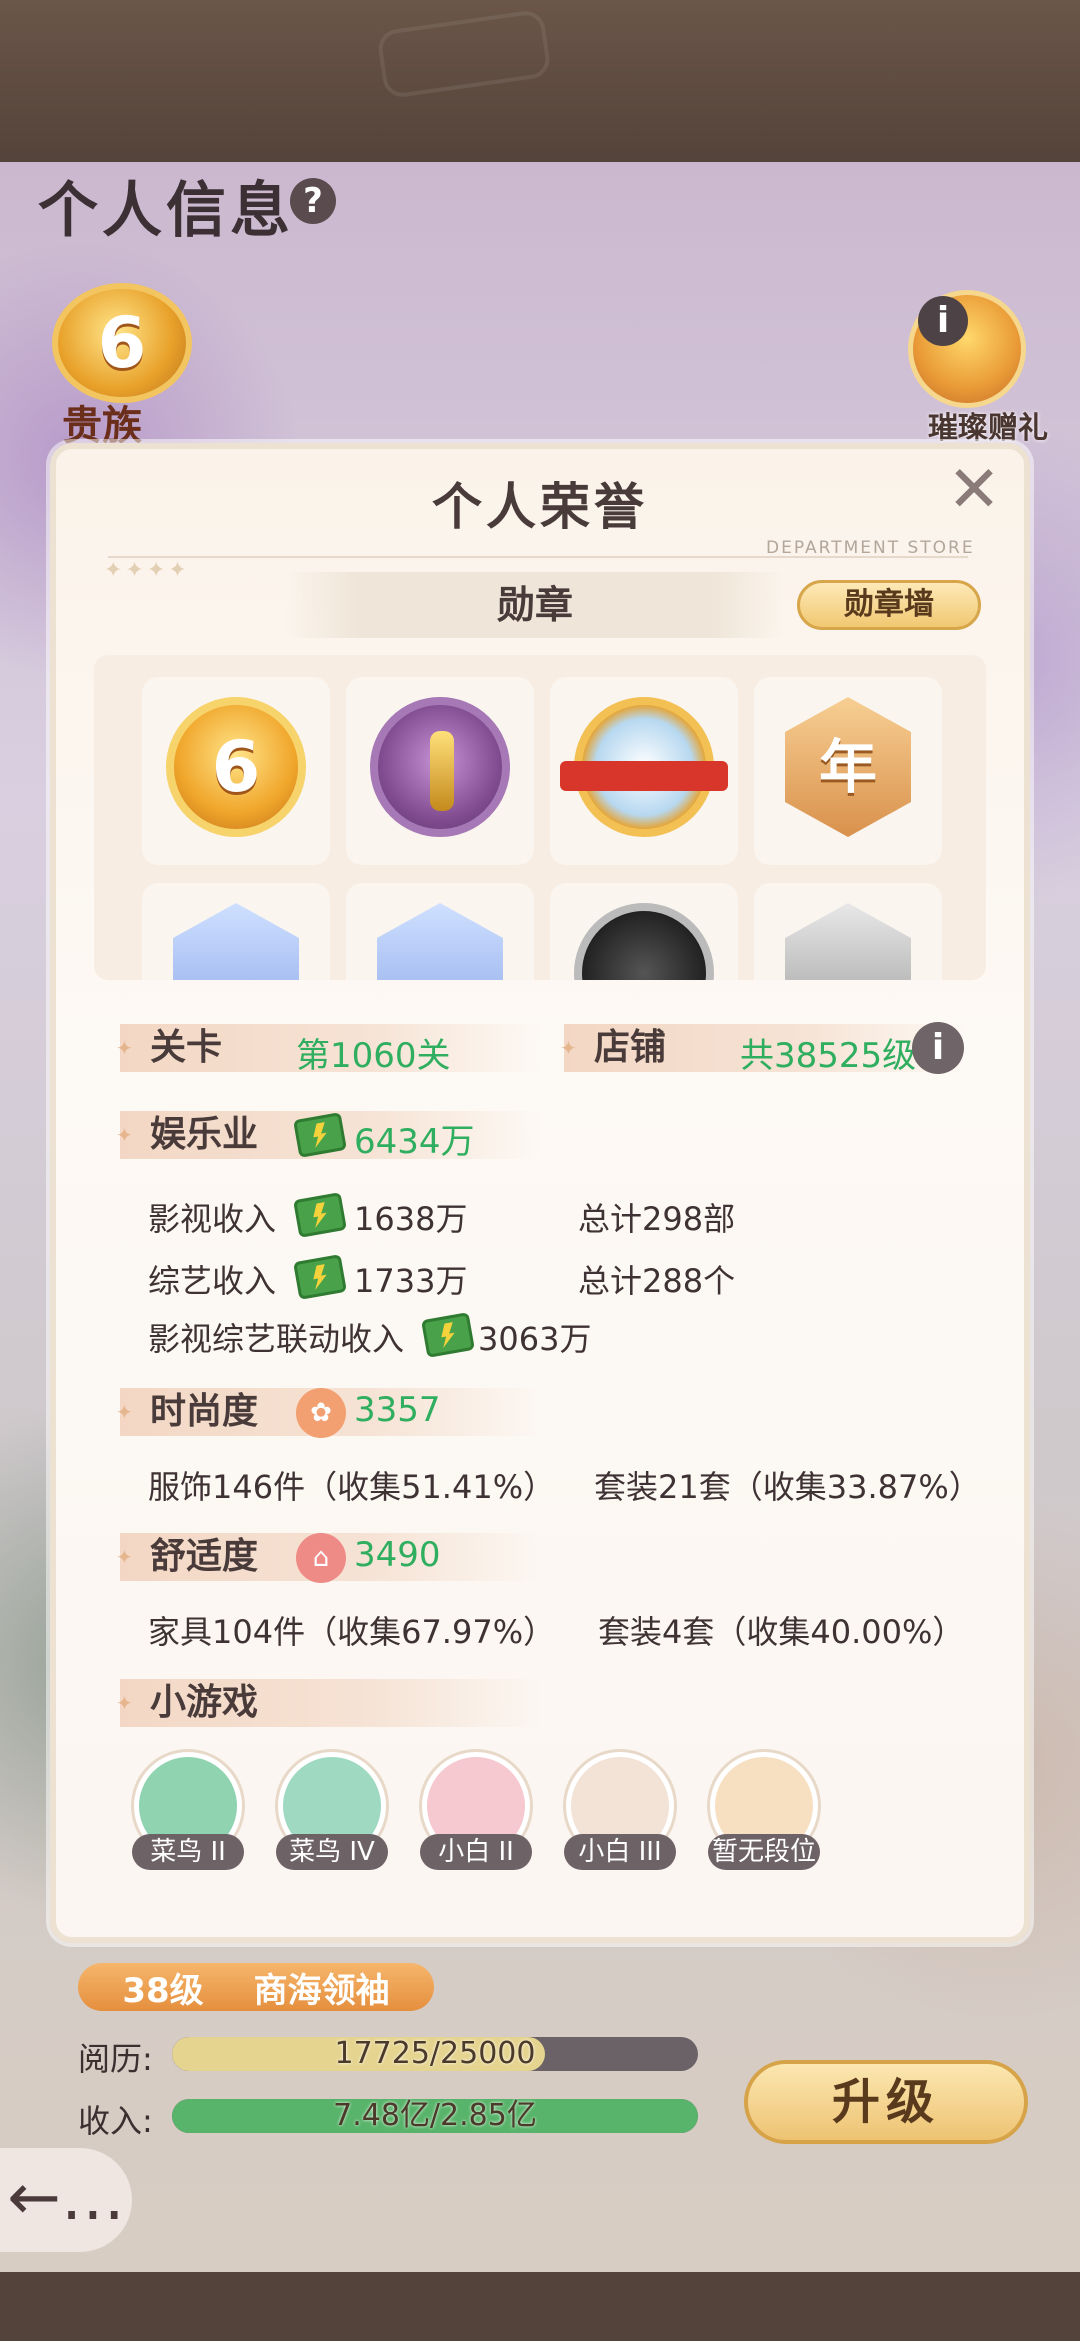 The image size is (1080, 2341). What do you see at coordinates (870, 548) in the screenshot?
I see `panel-subtitle: DEPARTMENT STORE` at bounding box center [870, 548].